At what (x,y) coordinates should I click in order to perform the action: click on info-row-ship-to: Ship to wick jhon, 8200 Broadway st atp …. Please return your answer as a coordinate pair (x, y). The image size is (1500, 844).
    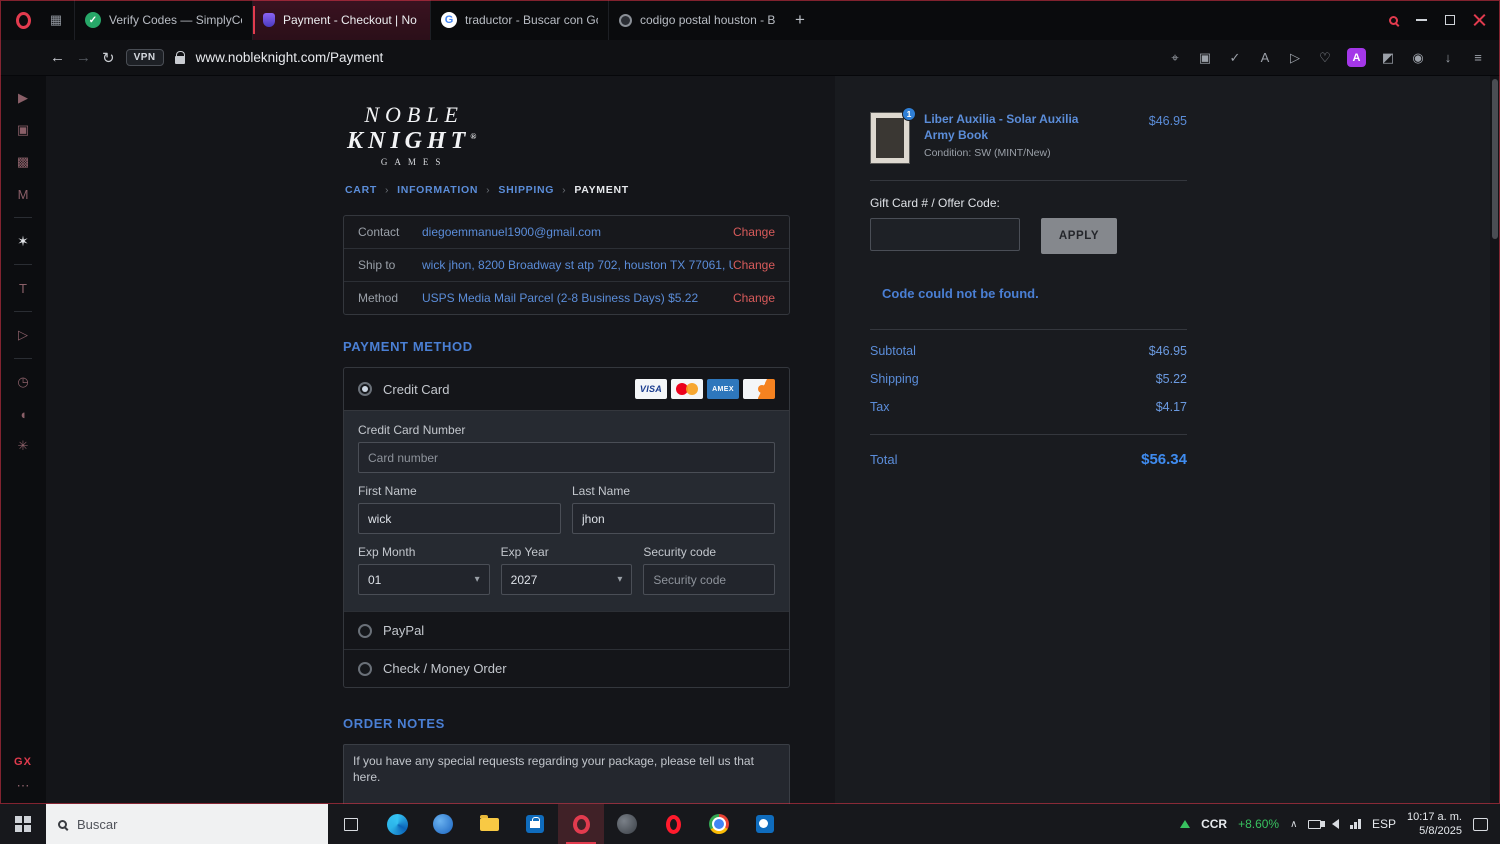
    Looking at the image, I should click on (566, 265).